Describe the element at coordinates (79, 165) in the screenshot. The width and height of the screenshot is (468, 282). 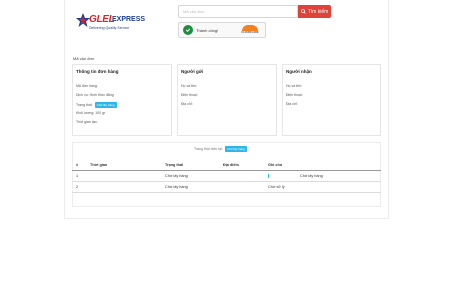
I see `column-header-number: #` at that location.